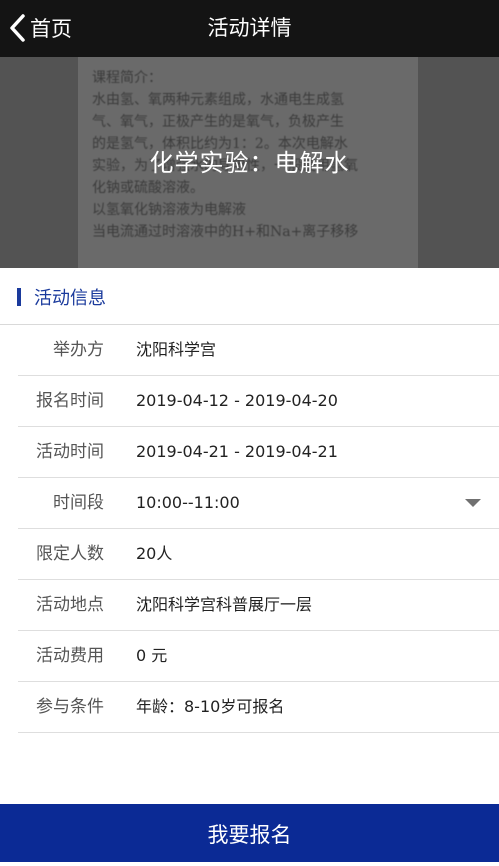  What do you see at coordinates (51, 29) in the screenshot?
I see `back-label: 首页` at bounding box center [51, 29].